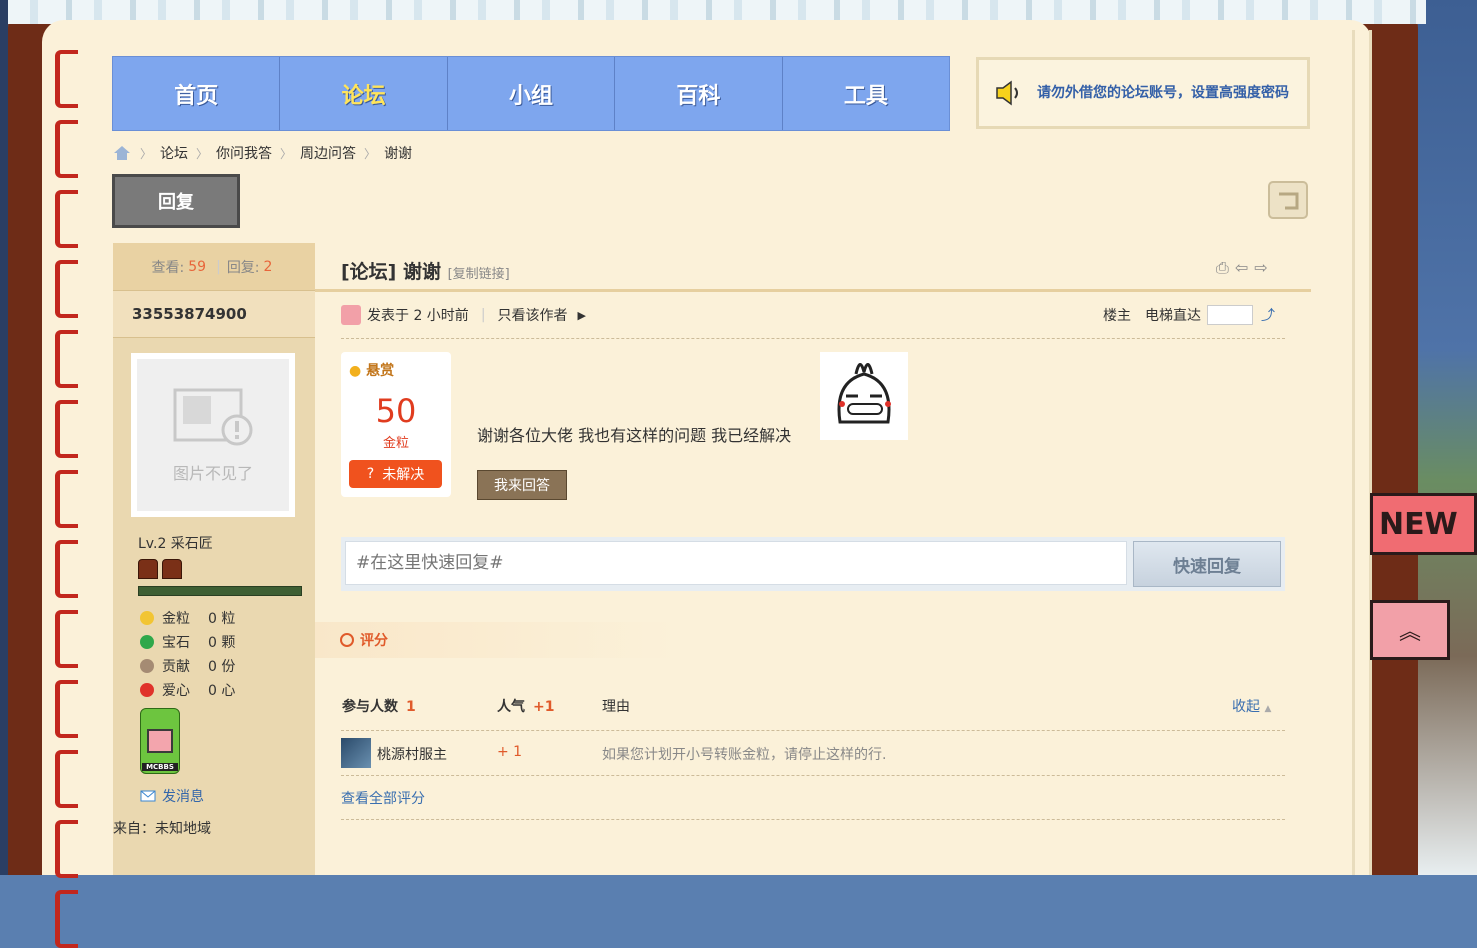 This screenshot has width=1477, height=948. Describe the element at coordinates (213, 417) in the screenshot. I see `broken-image-icon` at that location.